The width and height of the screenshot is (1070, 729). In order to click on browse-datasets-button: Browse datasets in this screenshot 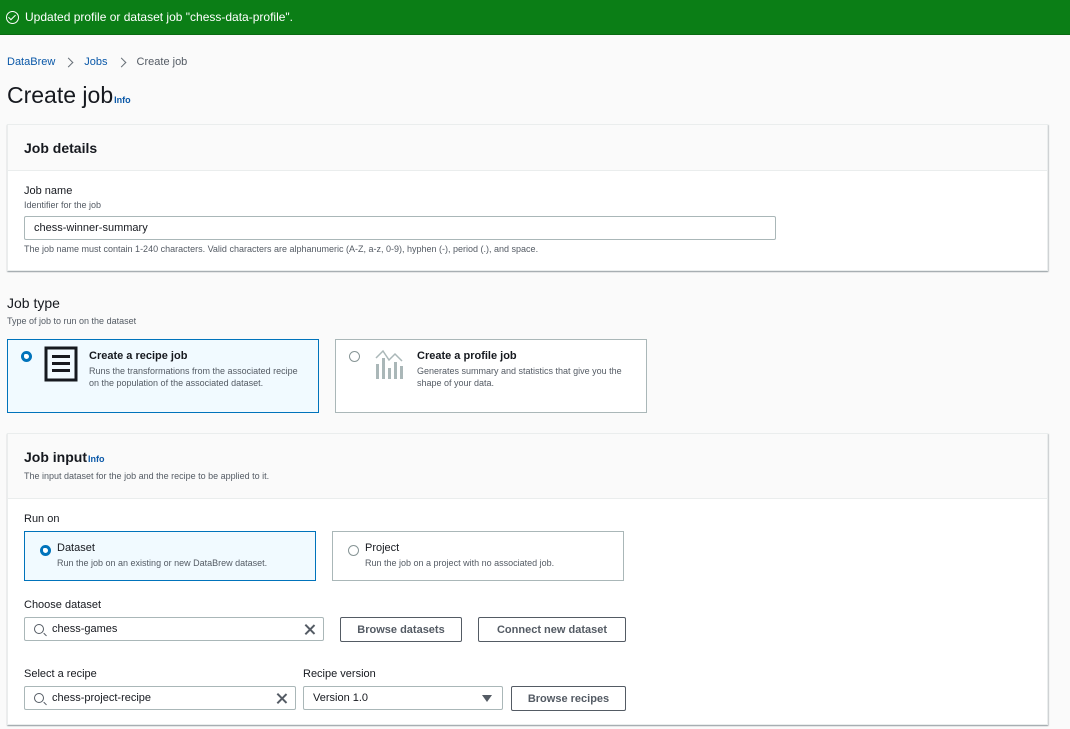, I will do `click(401, 629)`.